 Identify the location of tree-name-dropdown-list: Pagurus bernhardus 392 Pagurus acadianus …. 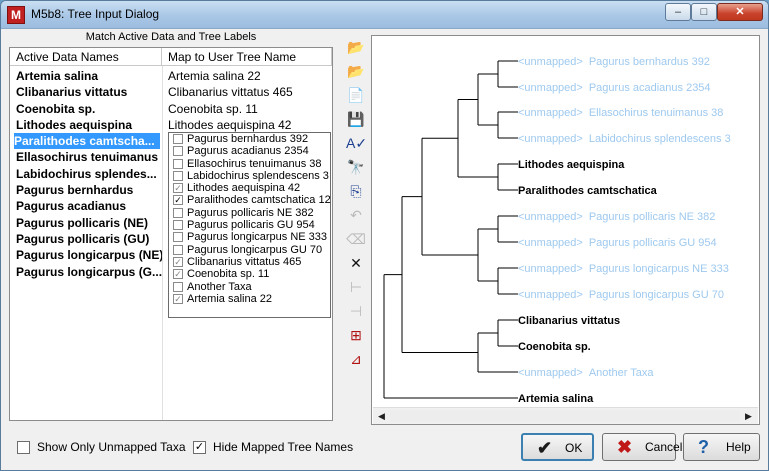
(249, 225).